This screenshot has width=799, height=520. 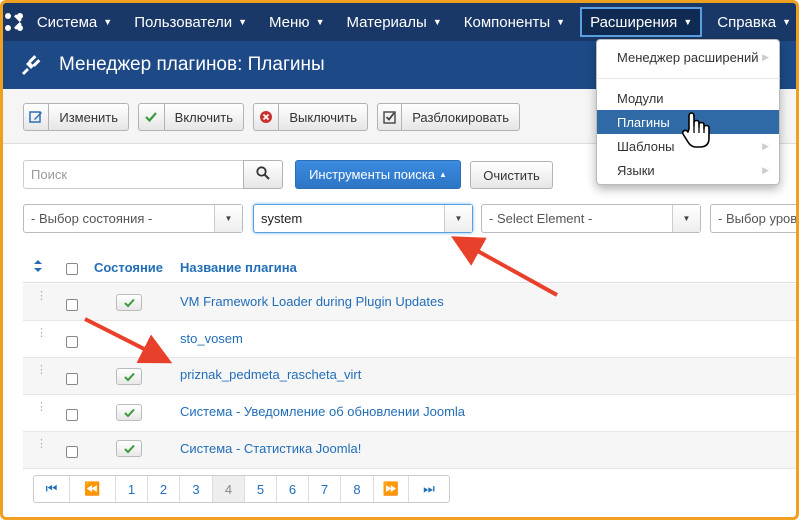 What do you see at coordinates (688, 170) in the screenshot?
I see `menu-item-languages: Языки ▶` at bounding box center [688, 170].